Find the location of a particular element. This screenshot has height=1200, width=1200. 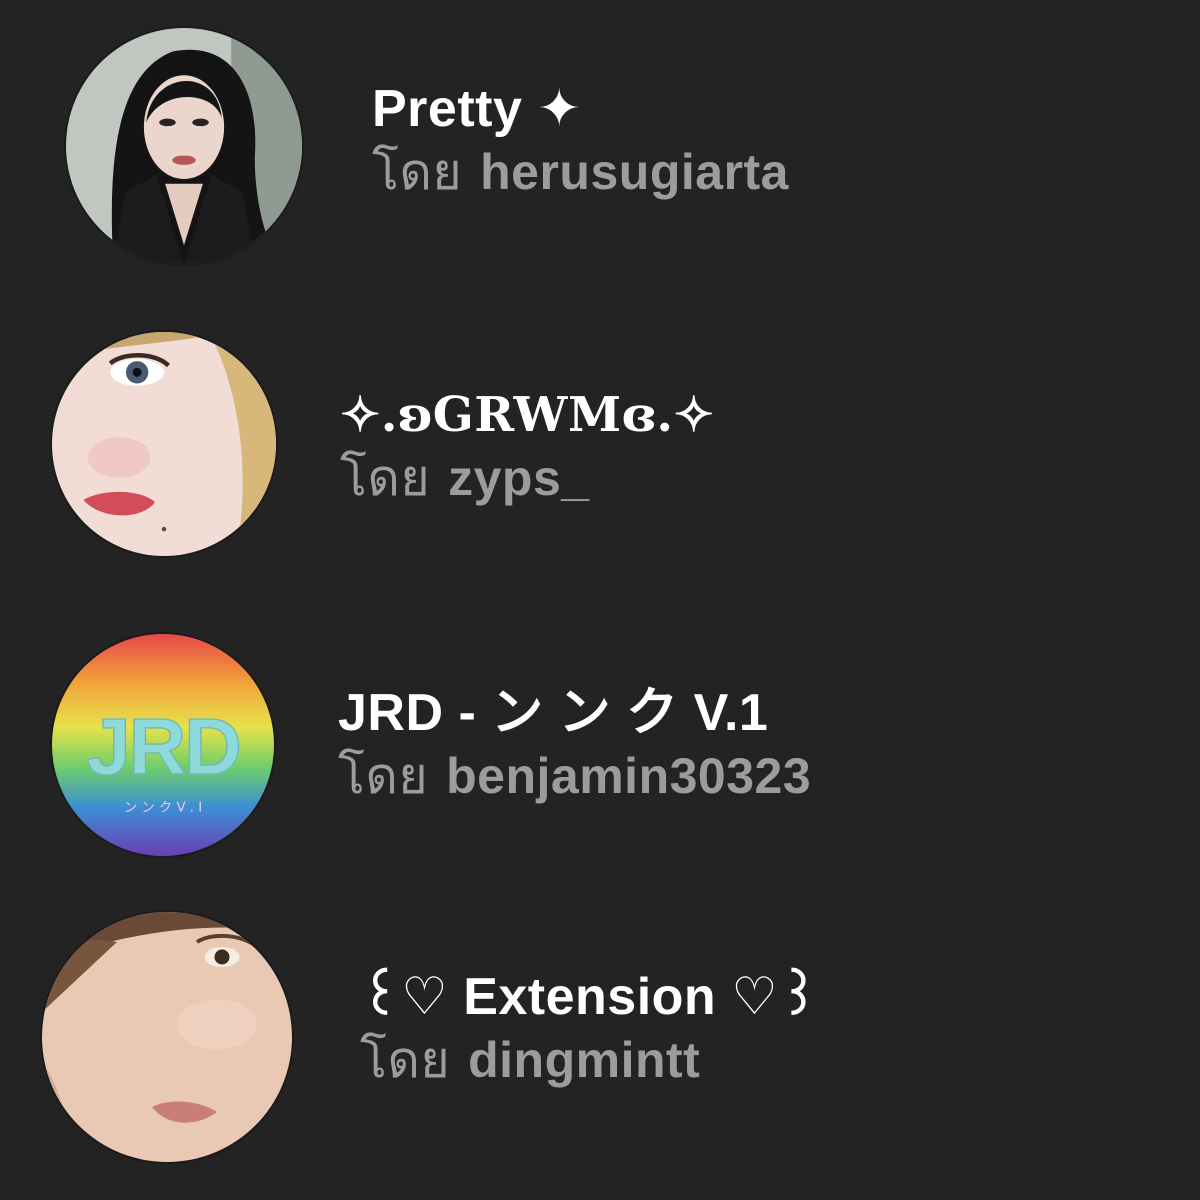

playlist-author: โดย benjamin30323 is located at coordinates (574, 776).